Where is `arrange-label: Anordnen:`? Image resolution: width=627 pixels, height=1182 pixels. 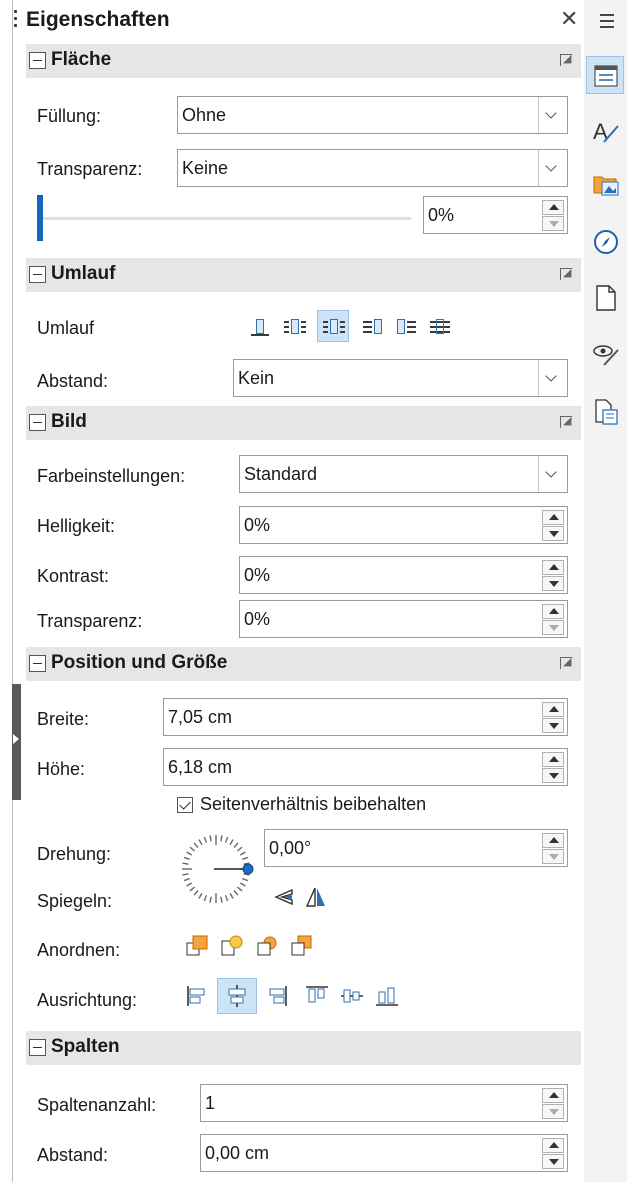 arrange-label: Anordnen: is located at coordinates (79, 950).